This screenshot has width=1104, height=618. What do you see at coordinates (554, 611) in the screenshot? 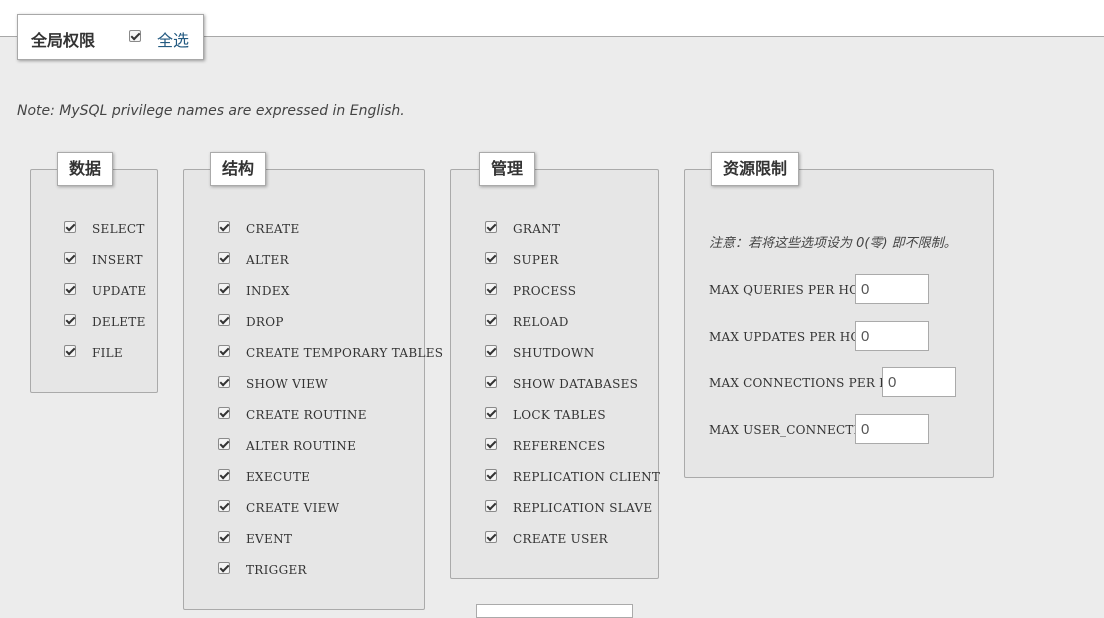
I see `next-section-legend-stub` at bounding box center [554, 611].